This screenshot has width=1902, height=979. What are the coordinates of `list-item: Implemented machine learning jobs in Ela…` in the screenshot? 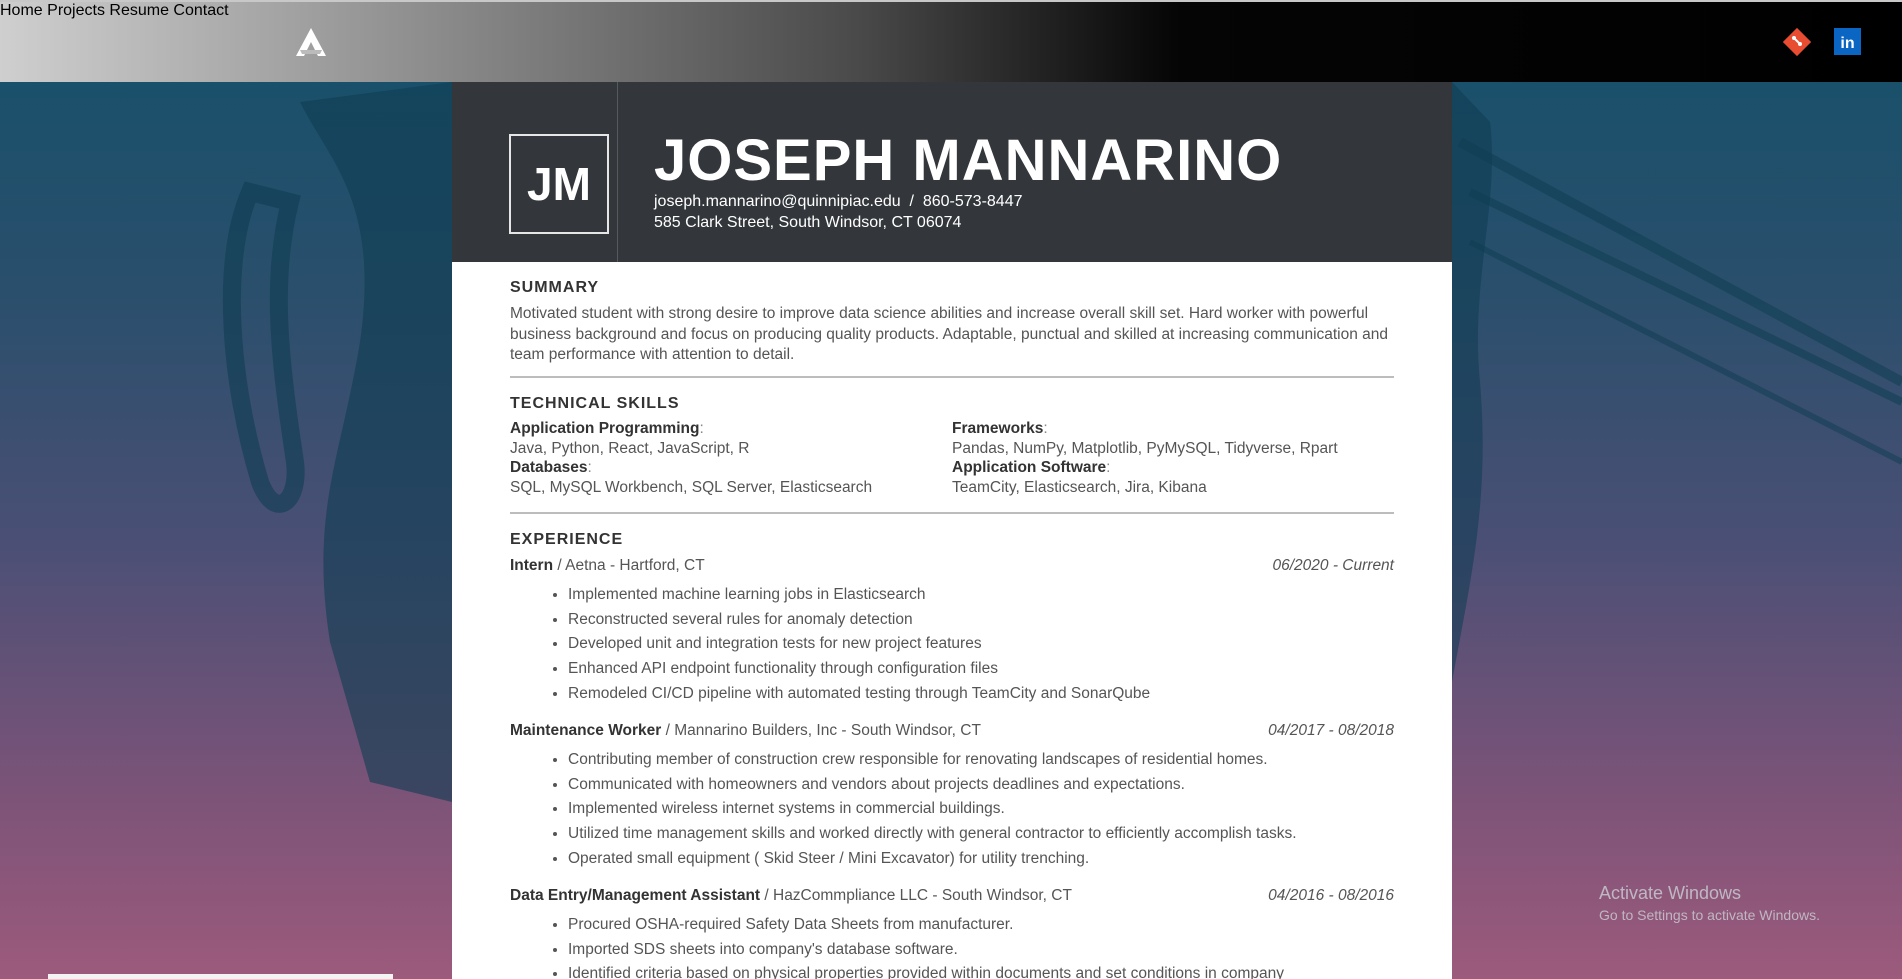 It's located at (859, 595).